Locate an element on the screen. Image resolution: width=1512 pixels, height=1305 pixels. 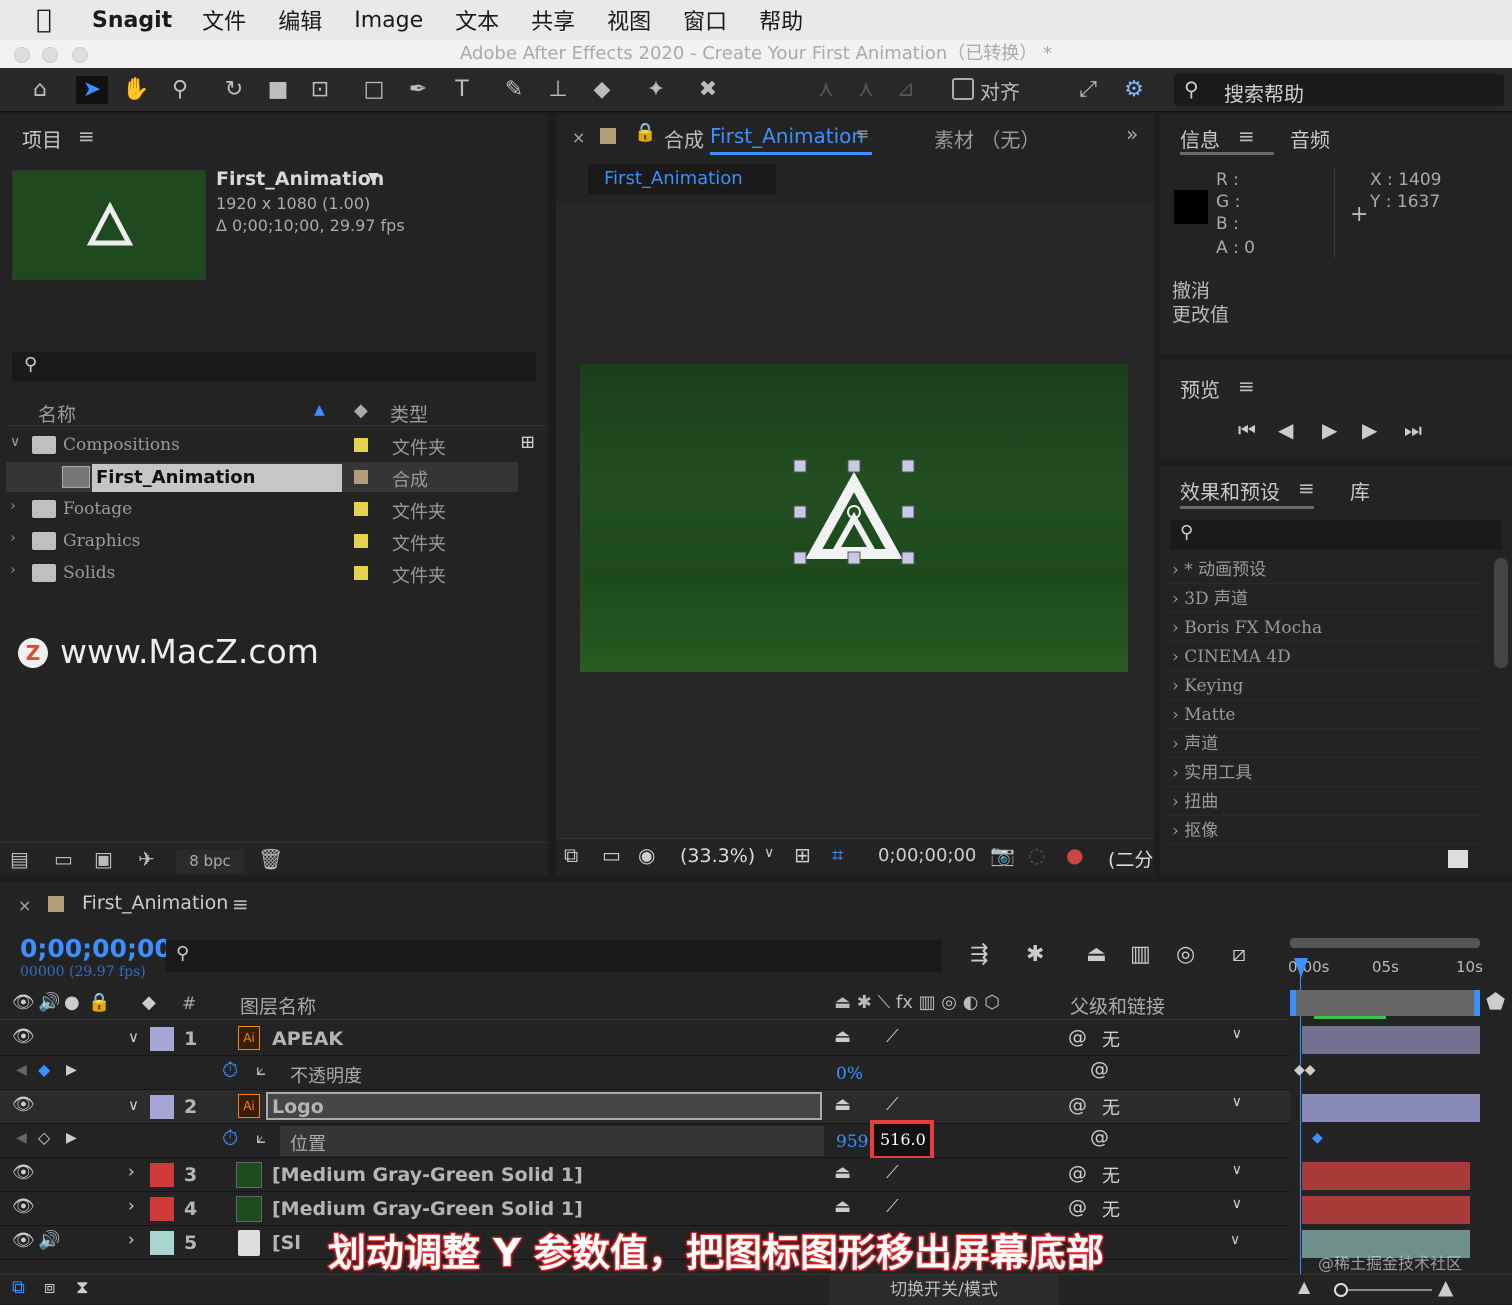
zoom-marker-icon: ⬟ is located at coordinates (1495, 1002).